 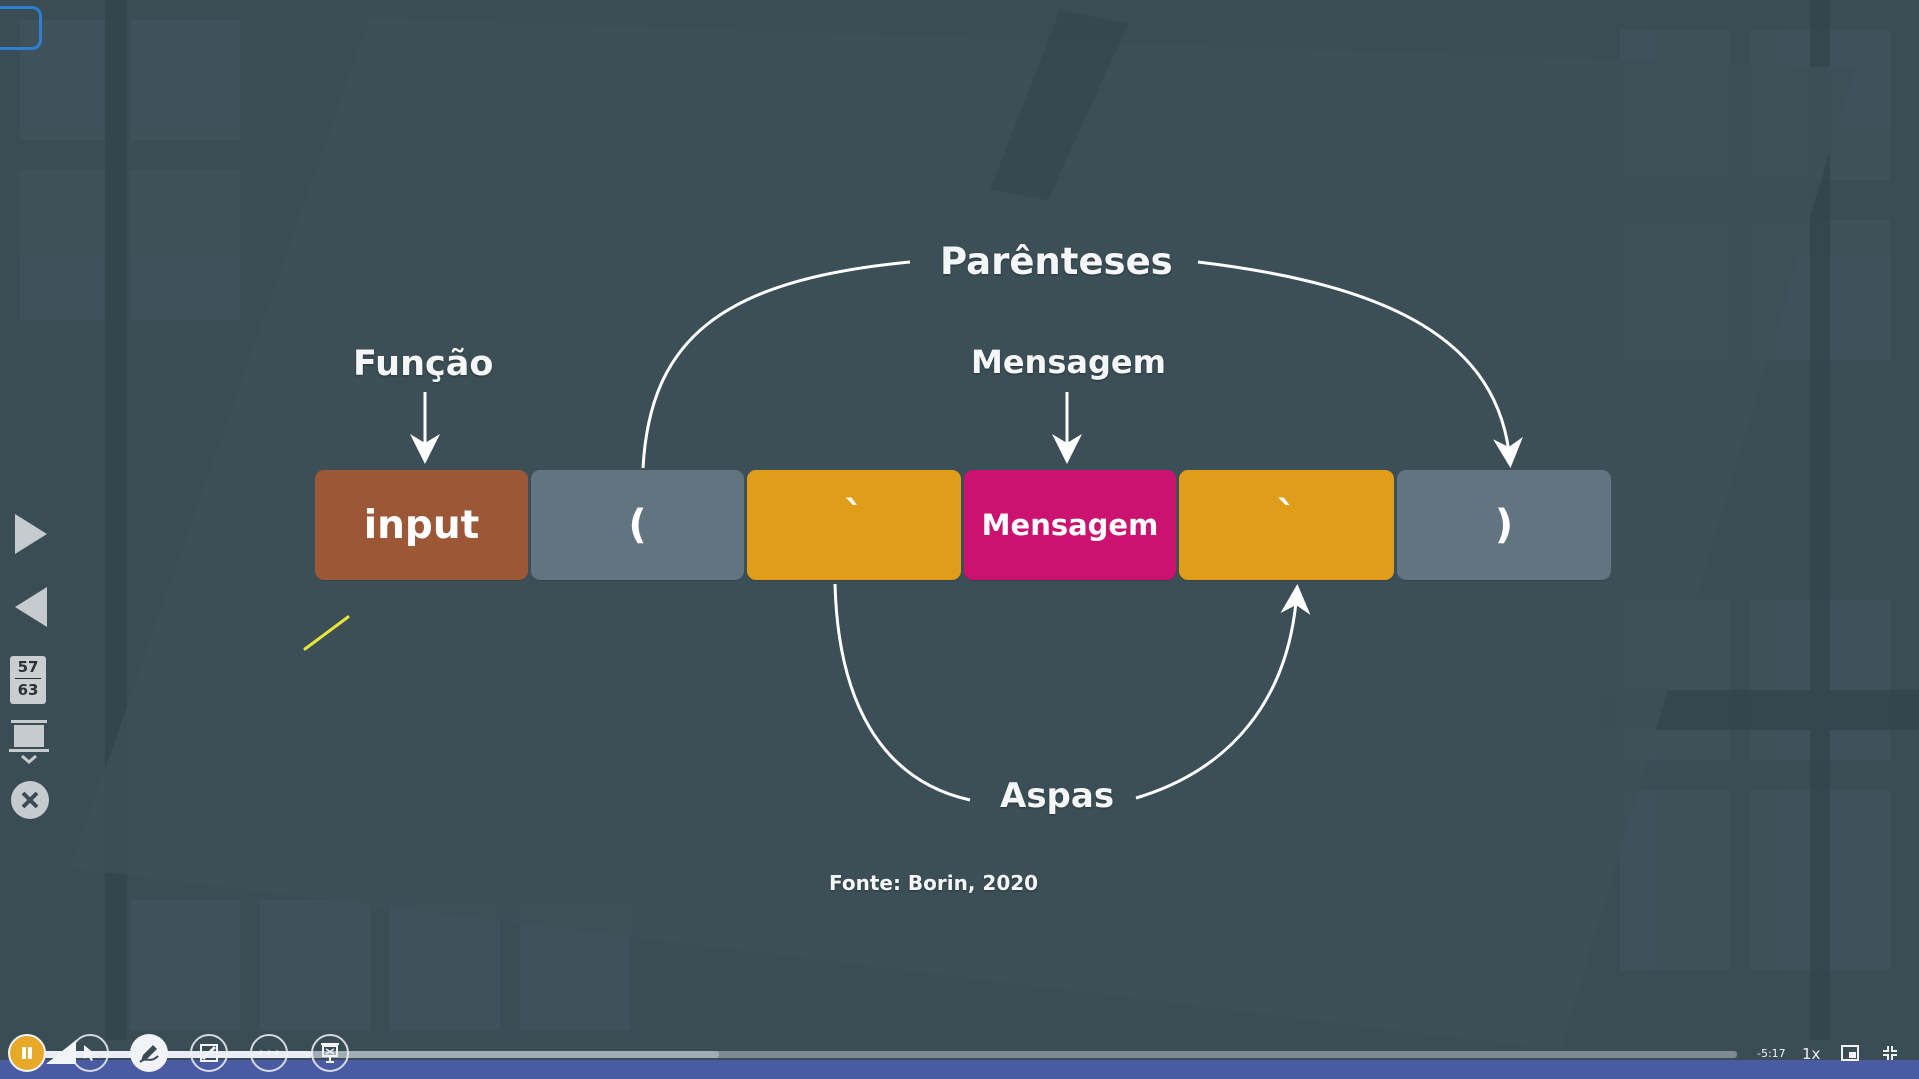 I want to click on pen-icon, so click(x=149, y=1054).